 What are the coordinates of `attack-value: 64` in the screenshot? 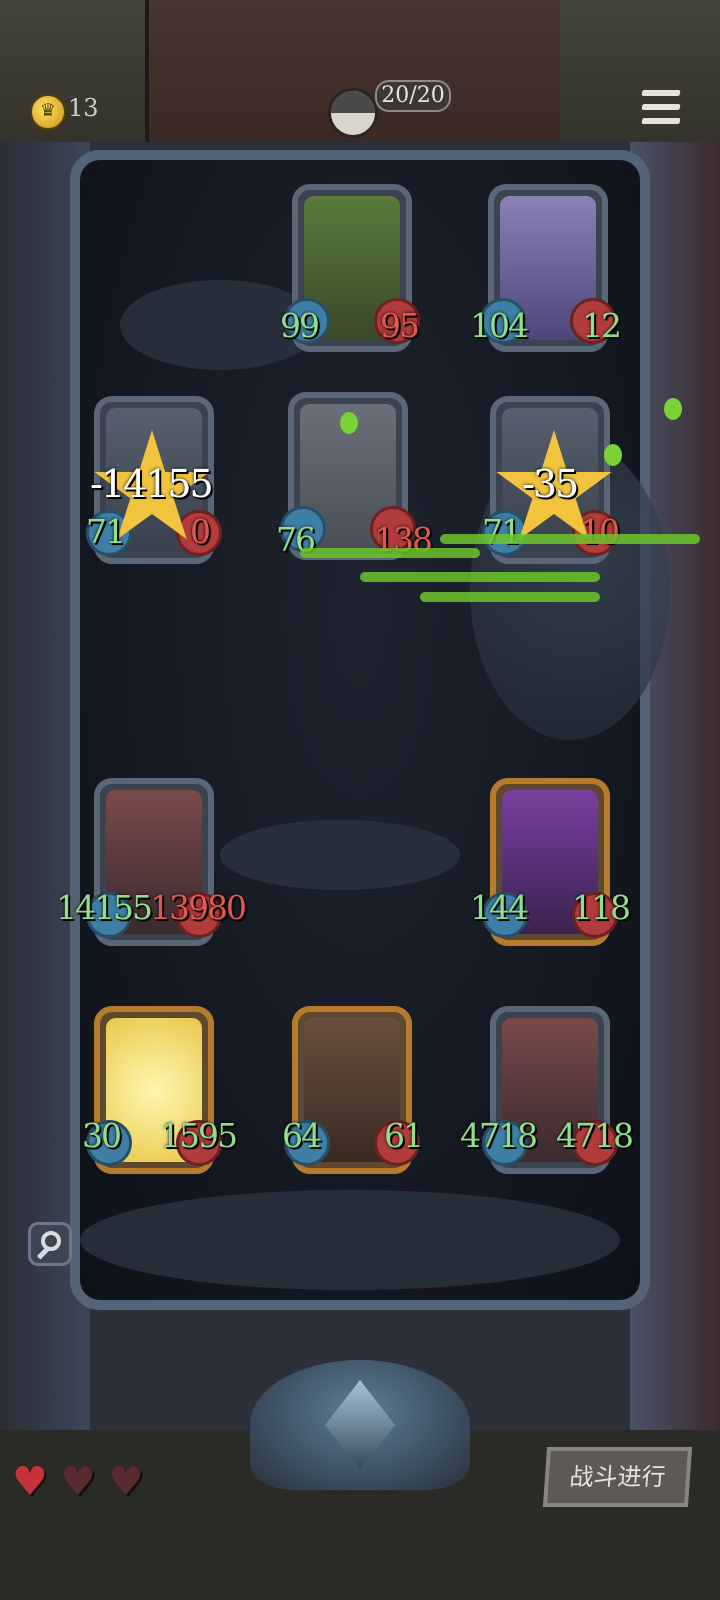 It's located at (302, 1135).